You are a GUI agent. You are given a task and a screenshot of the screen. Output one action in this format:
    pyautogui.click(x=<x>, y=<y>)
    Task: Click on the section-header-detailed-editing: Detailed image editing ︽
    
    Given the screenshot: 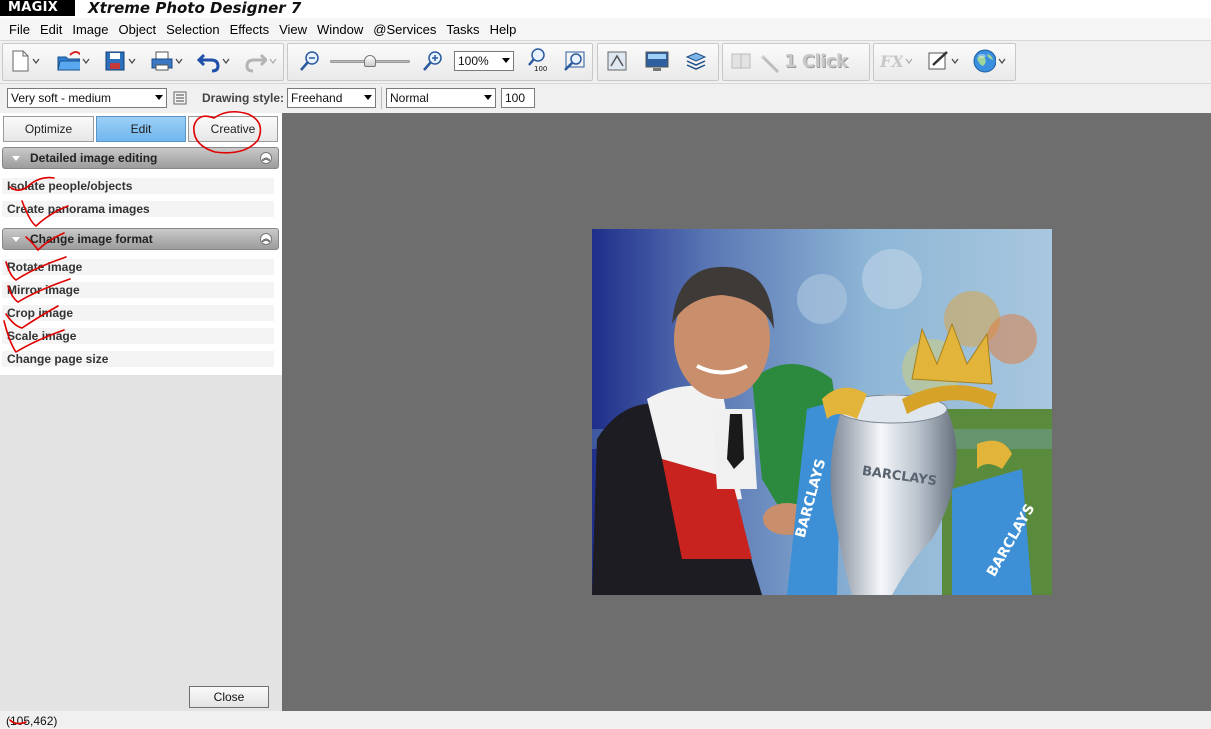 What is the action you would take?
    pyautogui.click(x=140, y=158)
    